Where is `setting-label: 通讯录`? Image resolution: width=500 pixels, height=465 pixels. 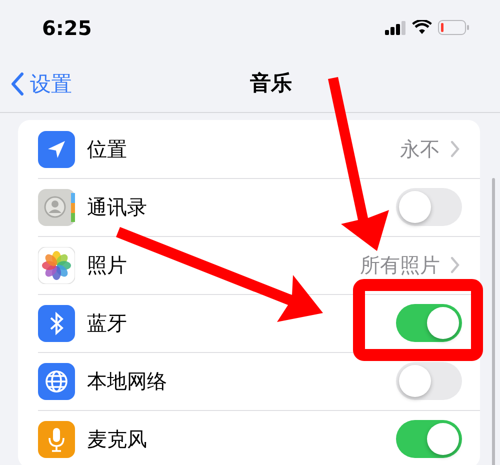 setting-label: 通讯录 is located at coordinates (117, 207).